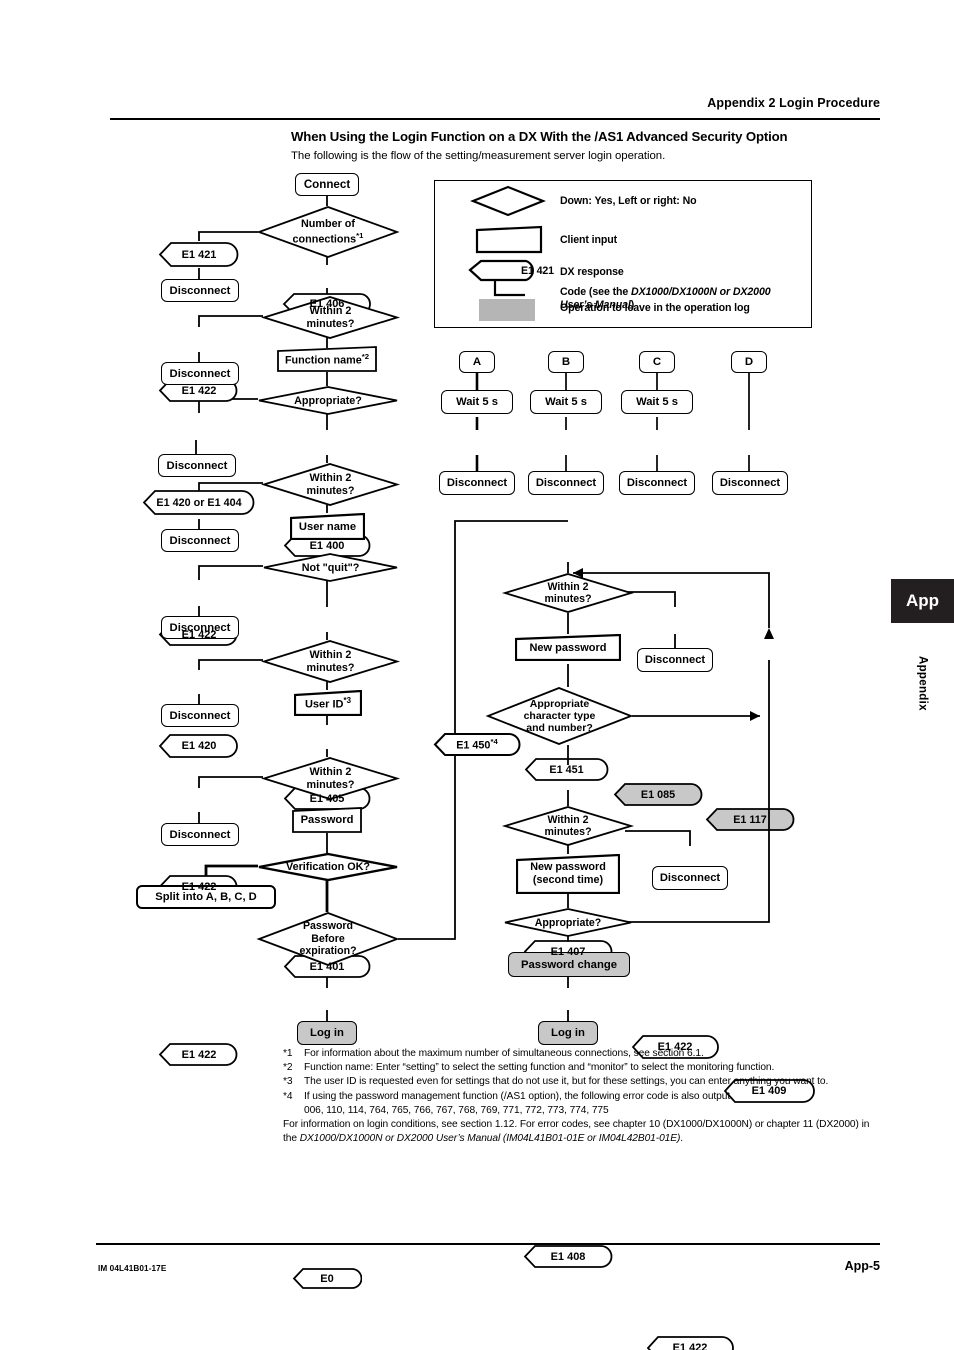 The width and height of the screenshot is (954, 1350). I want to click on response-e1-409-label: E1 409, so click(769, 1091).